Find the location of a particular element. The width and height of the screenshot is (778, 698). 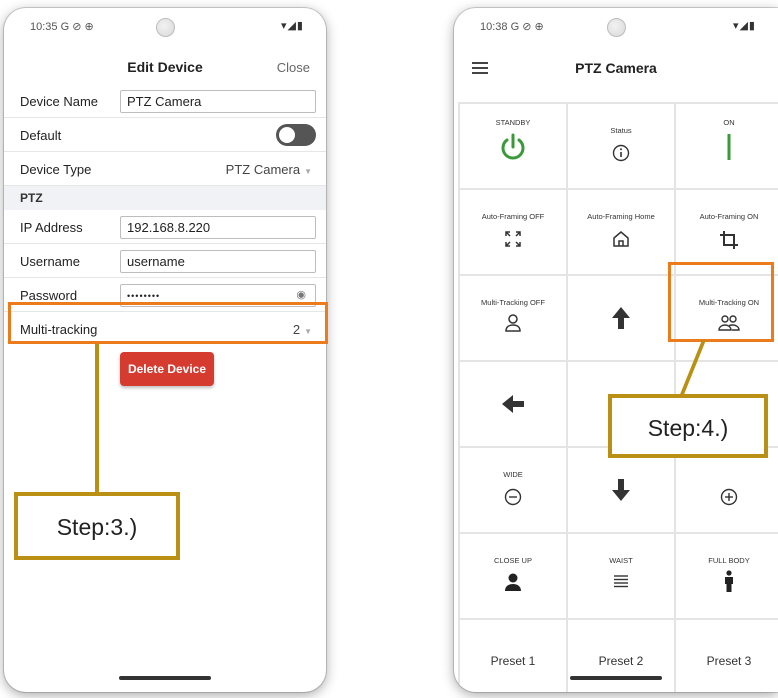

default-label: Default is located at coordinates (41, 135).